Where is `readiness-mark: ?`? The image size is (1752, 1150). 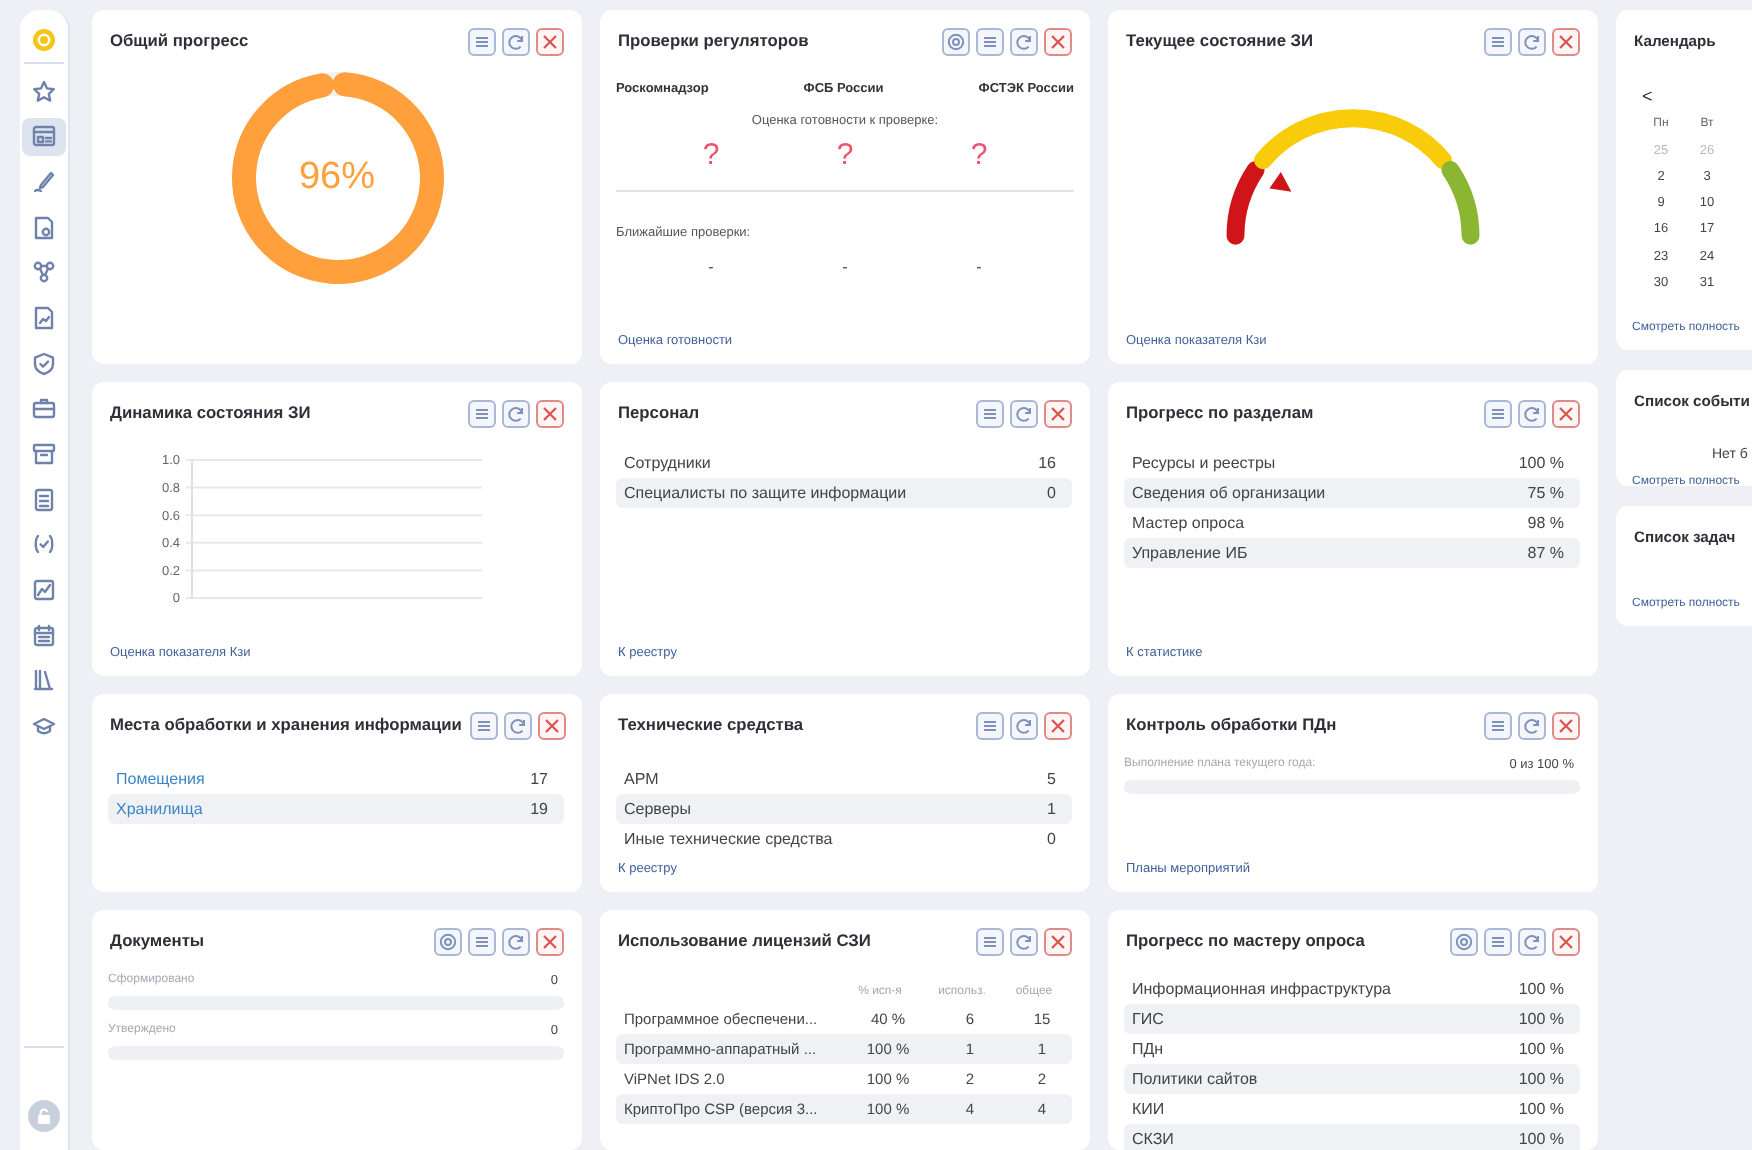 readiness-mark: ? is located at coordinates (979, 155).